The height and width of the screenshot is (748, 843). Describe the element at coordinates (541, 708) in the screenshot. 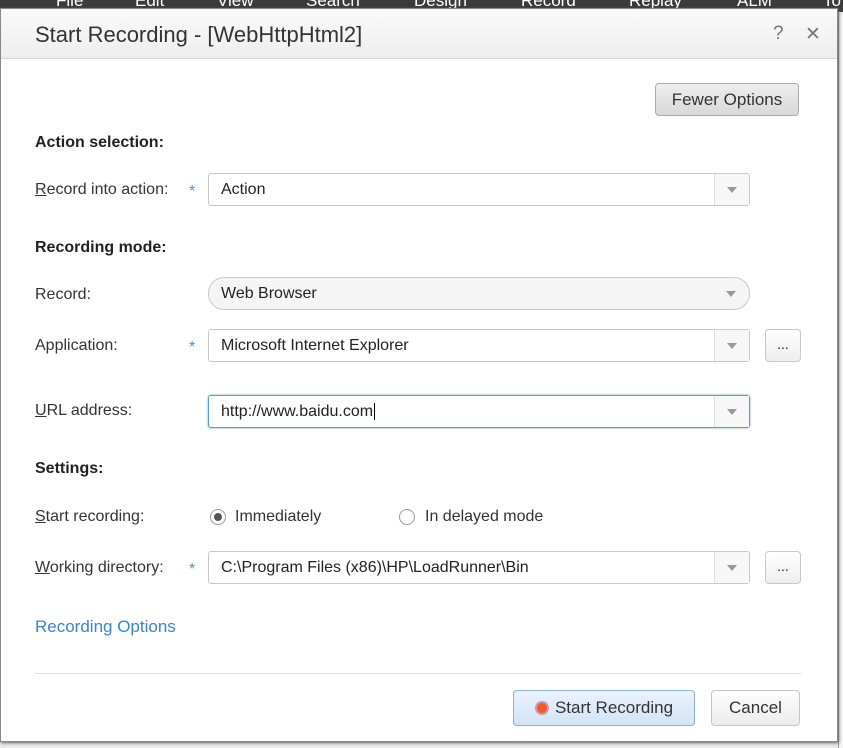

I see `record-icon` at that location.